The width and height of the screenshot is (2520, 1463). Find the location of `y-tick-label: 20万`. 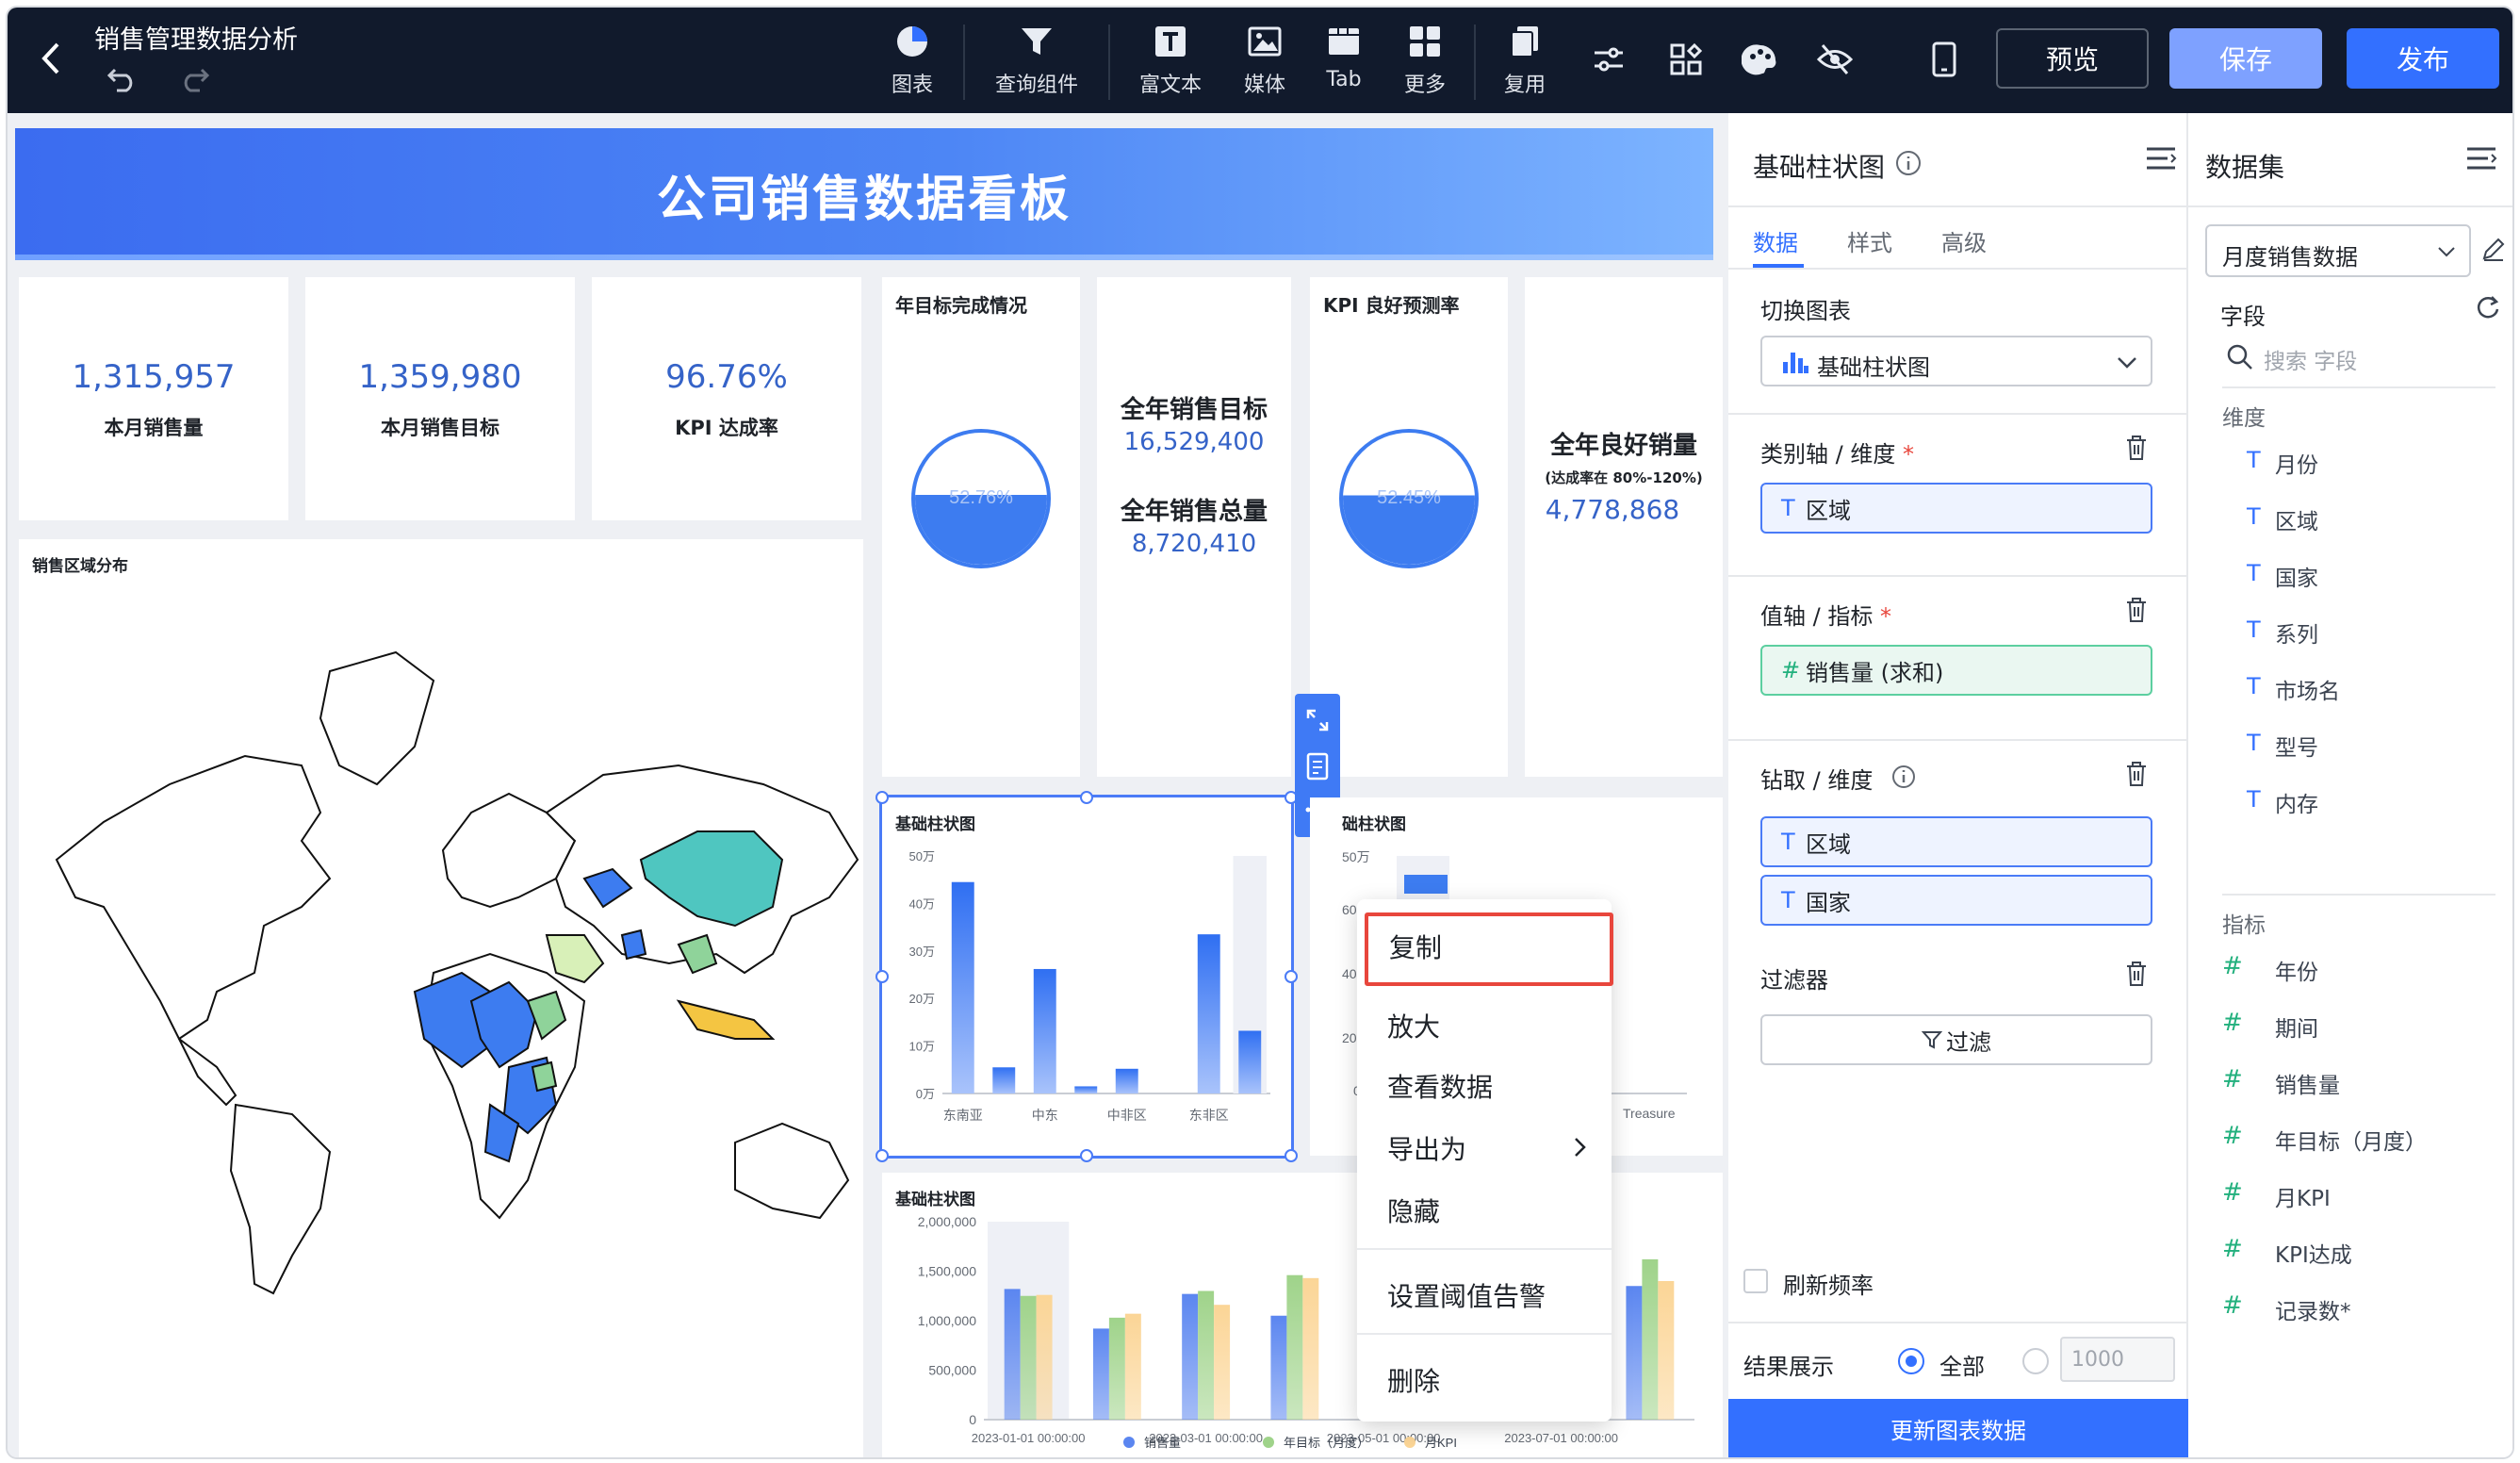

y-tick-label: 20万 is located at coordinates (922, 999).